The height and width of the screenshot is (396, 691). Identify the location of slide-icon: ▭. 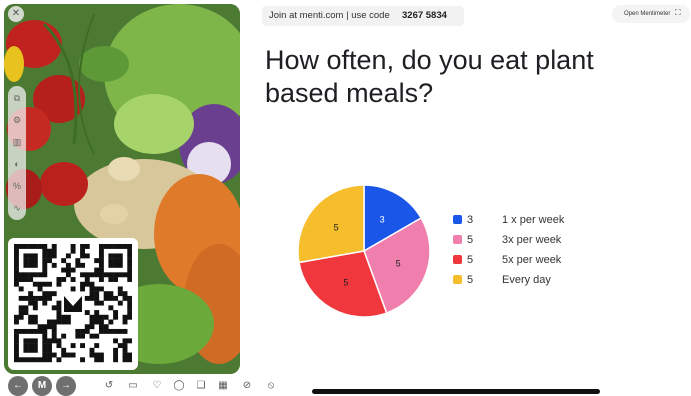
(133, 386).